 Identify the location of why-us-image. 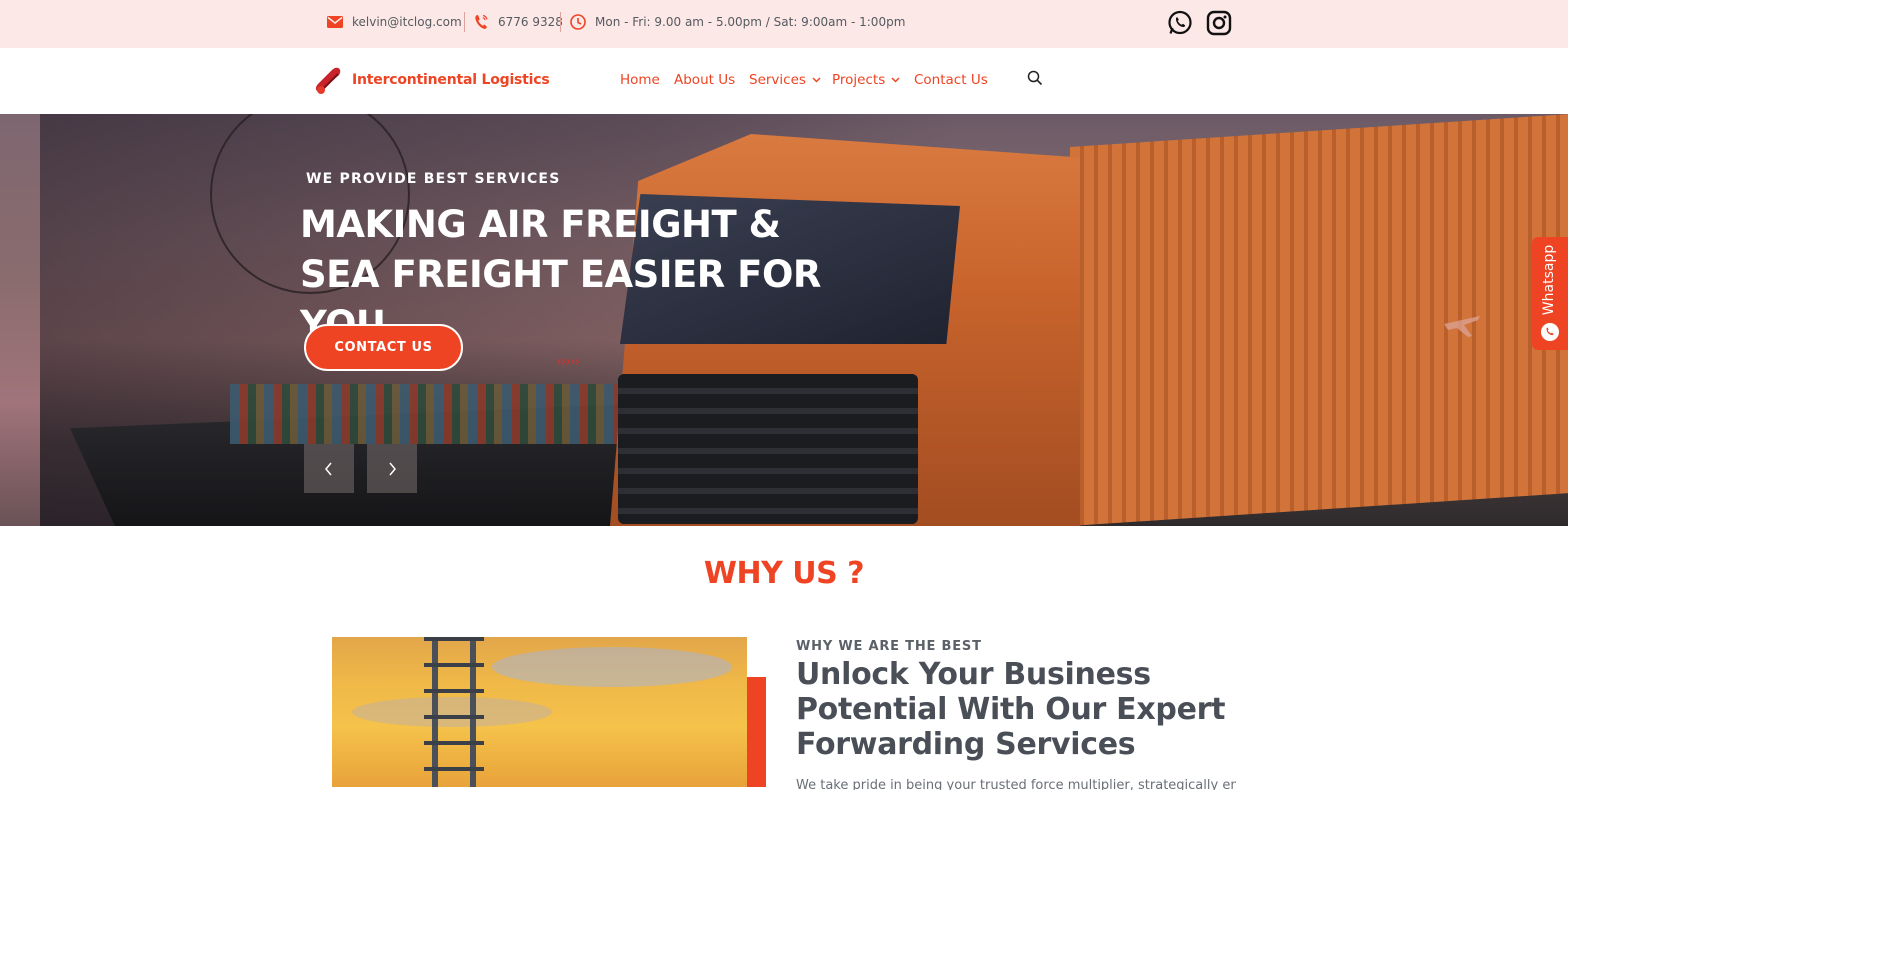
(539, 712).